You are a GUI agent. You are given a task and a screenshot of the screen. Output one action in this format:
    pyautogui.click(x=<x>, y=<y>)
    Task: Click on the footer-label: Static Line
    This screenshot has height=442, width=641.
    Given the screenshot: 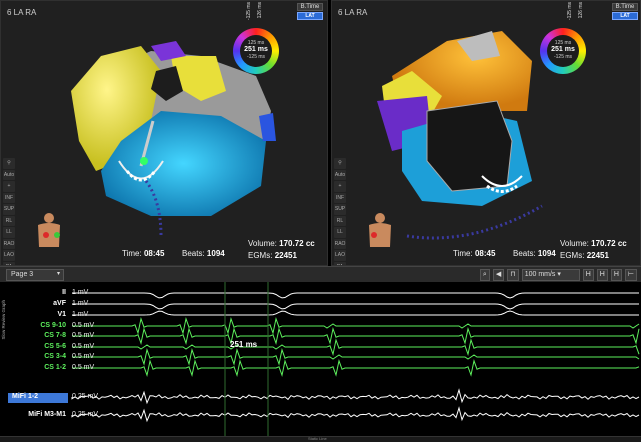 What is the action you would take?
    pyautogui.click(x=317, y=438)
    